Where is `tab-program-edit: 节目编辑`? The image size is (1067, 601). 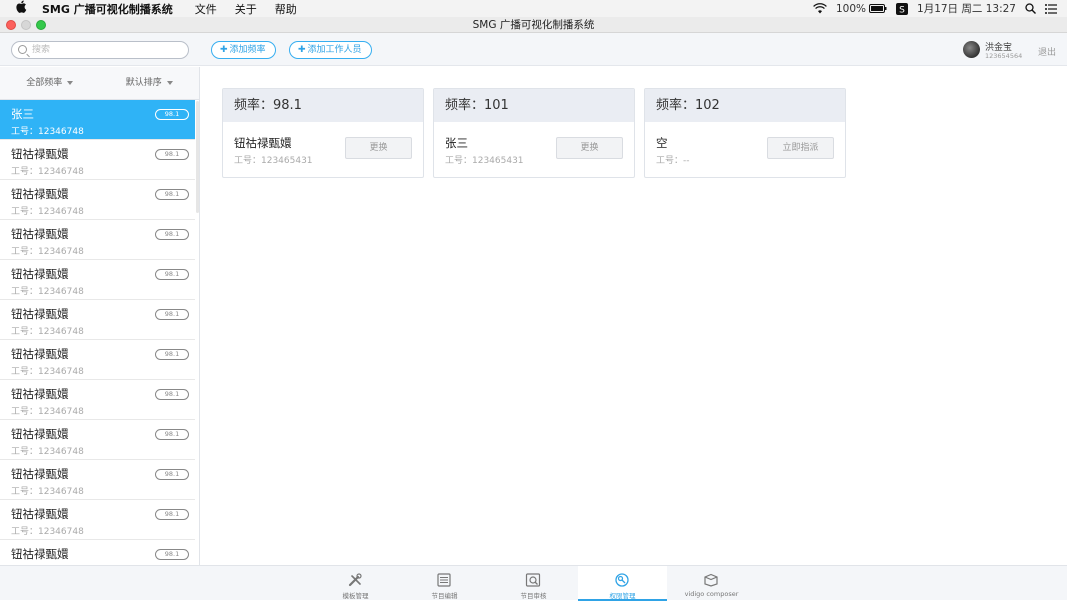 tab-program-edit: 节目编辑 is located at coordinates (444, 583).